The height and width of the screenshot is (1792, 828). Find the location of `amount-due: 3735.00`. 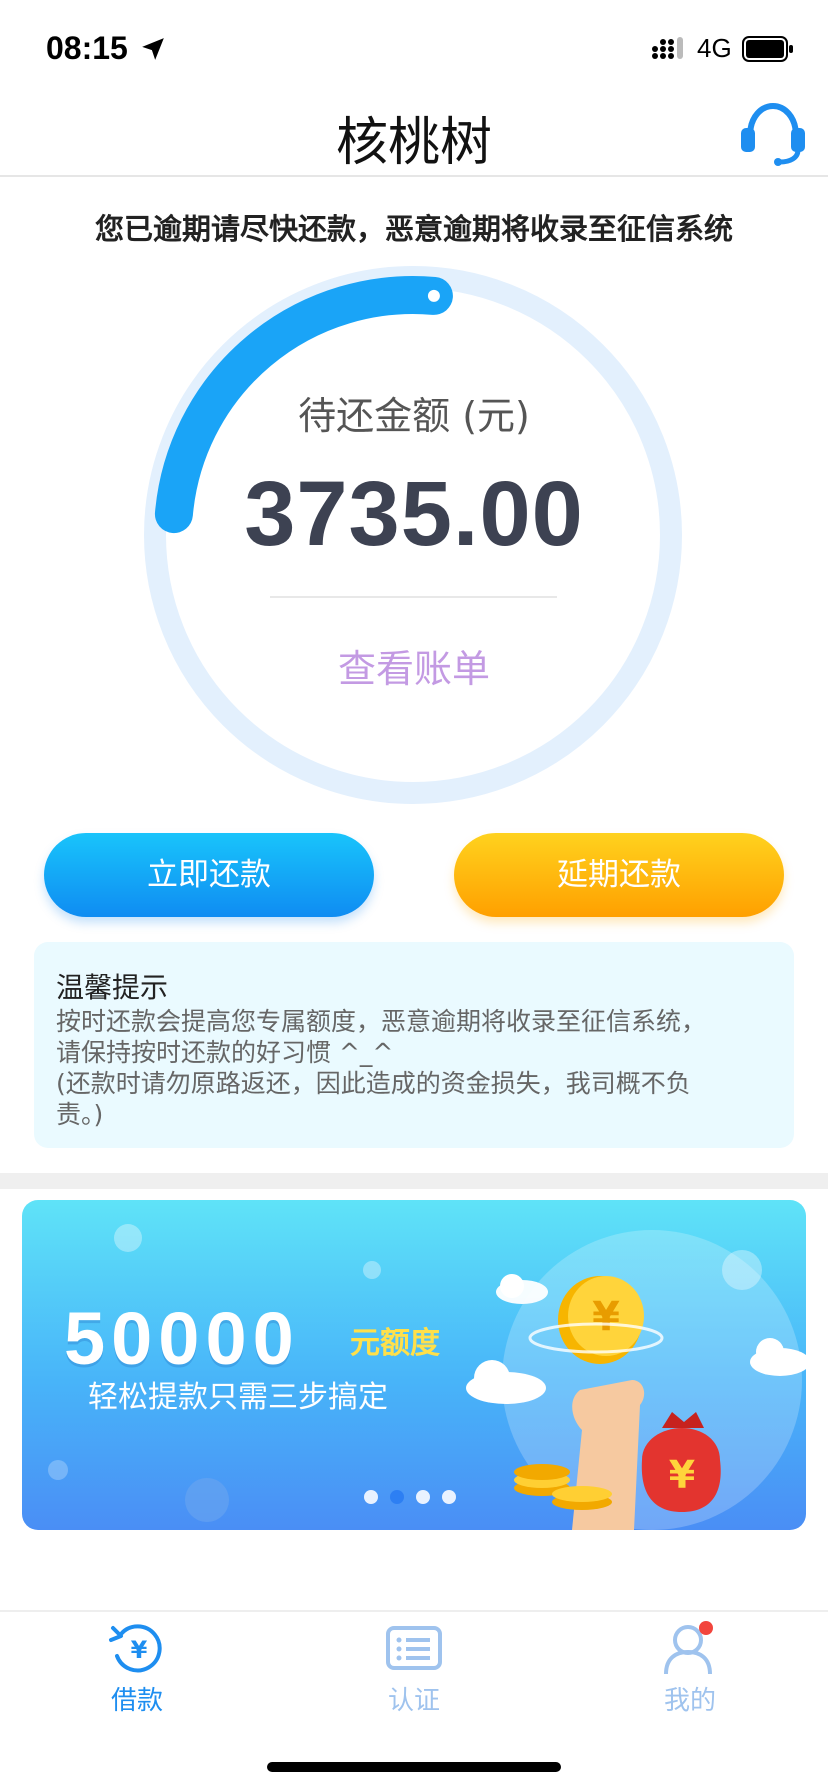

amount-due: 3735.00 is located at coordinates (414, 514).